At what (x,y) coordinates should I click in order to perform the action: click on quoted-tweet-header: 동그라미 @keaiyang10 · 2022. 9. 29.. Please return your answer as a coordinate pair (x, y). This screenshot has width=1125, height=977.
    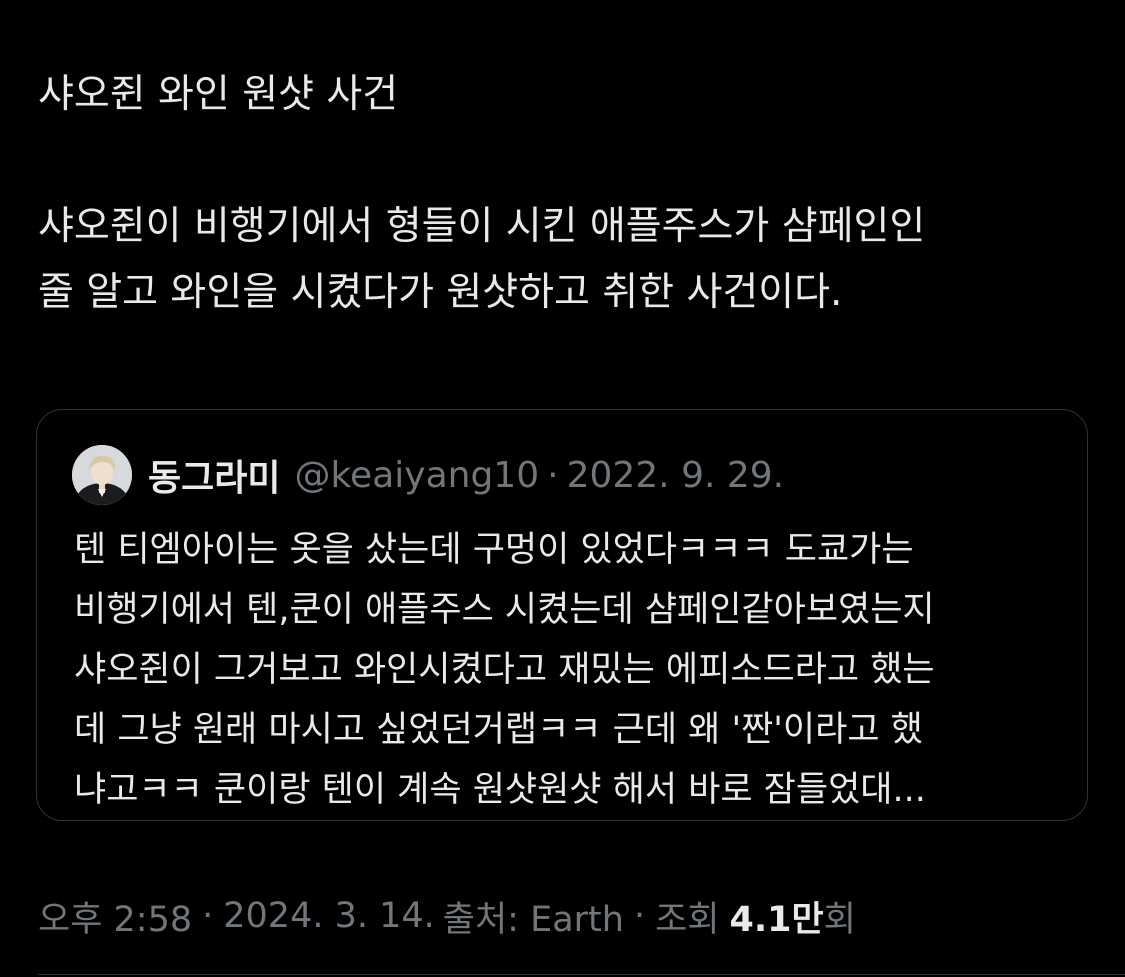
    Looking at the image, I should click on (428, 475).